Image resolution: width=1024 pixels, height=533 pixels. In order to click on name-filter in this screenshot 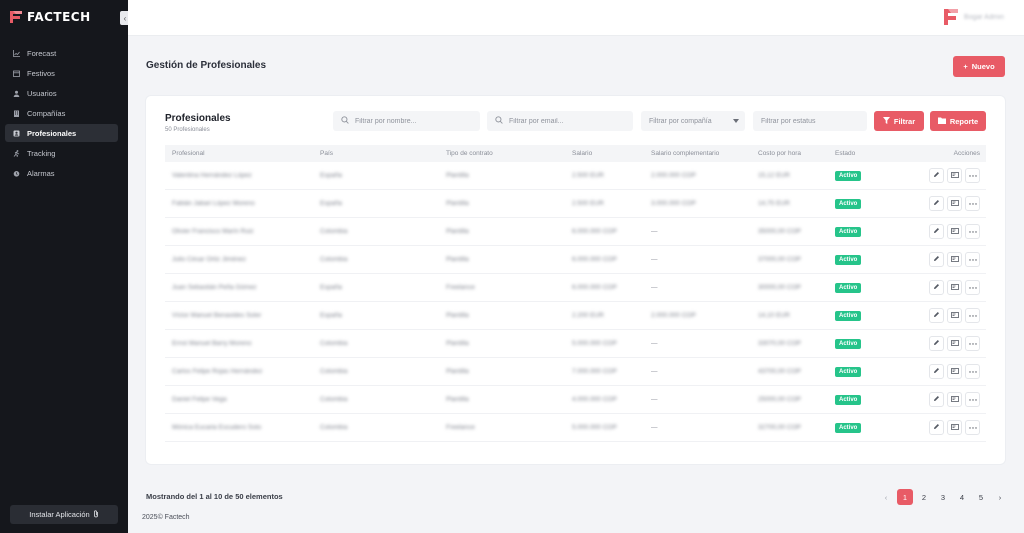, I will do `click(406, 121)`.